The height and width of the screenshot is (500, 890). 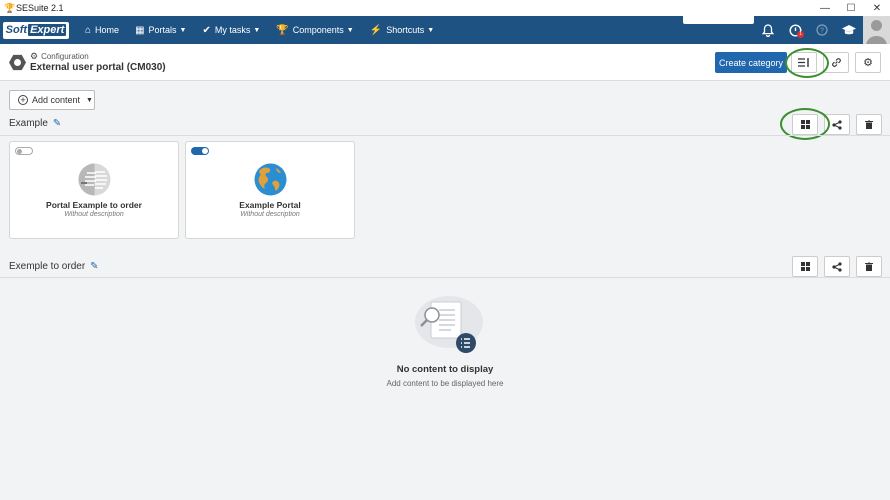 What do you see at coordinates (54, 266) in the screenshot?
I see `section-title-exemple-to-order: Exemple to order ✎` at bounding box center [54, 266].